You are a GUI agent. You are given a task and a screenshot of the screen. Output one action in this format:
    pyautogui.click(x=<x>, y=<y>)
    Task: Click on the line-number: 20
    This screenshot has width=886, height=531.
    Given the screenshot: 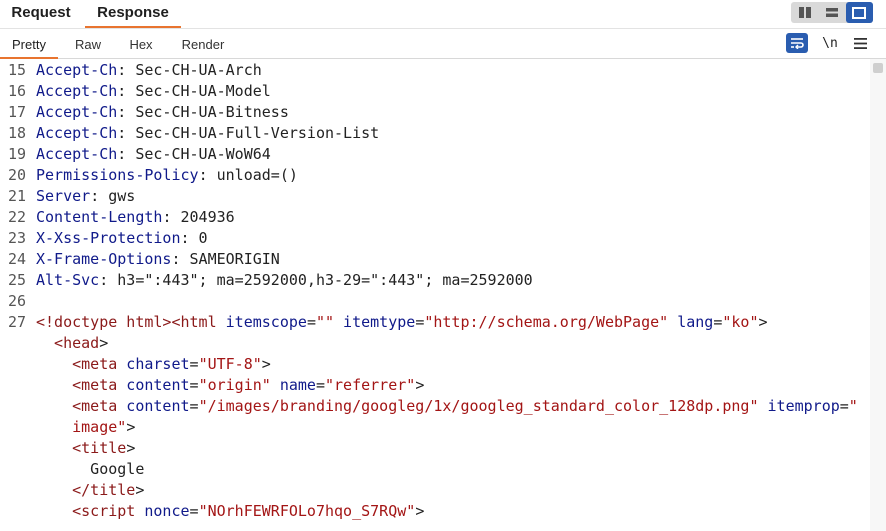 What is the action you would take?
    pyautogui.click(x=16, y=175)
    